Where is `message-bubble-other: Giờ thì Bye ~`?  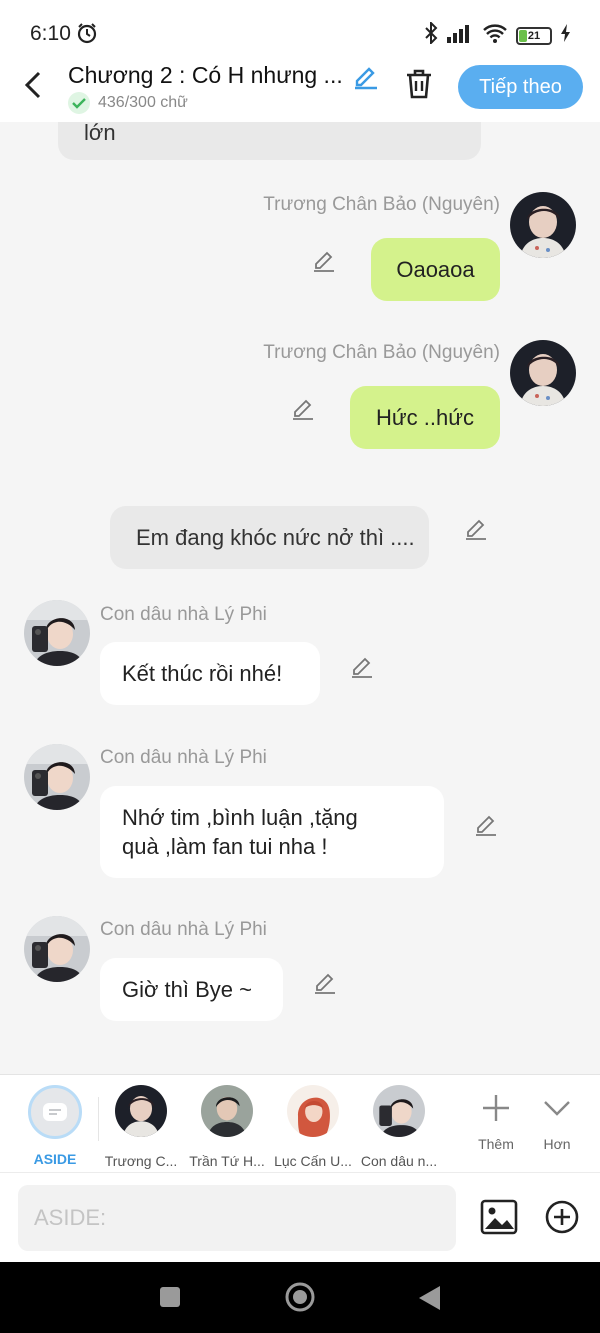 message-bubble-other: Giờ thì Bye ~ is located at coordinates (191, 989).